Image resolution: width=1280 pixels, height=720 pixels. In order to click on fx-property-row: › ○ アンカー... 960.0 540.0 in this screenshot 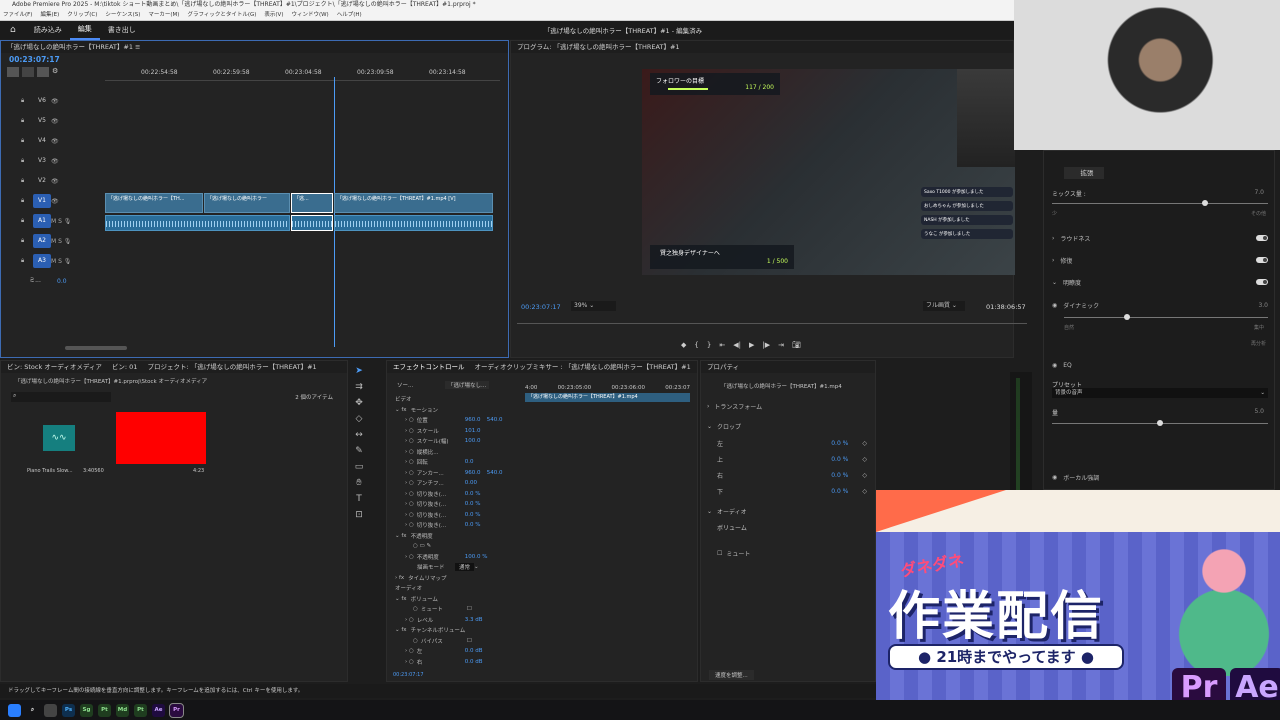, I will do `click(459, 473)`.